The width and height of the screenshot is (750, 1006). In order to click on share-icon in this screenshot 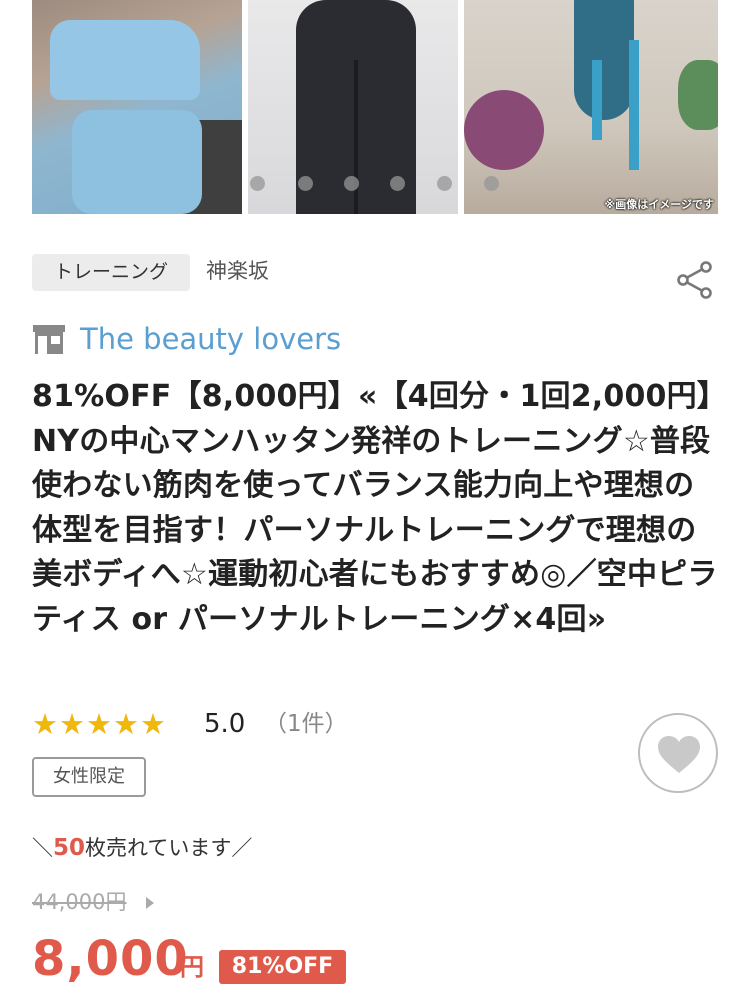, I will do `click(695, 279)`.